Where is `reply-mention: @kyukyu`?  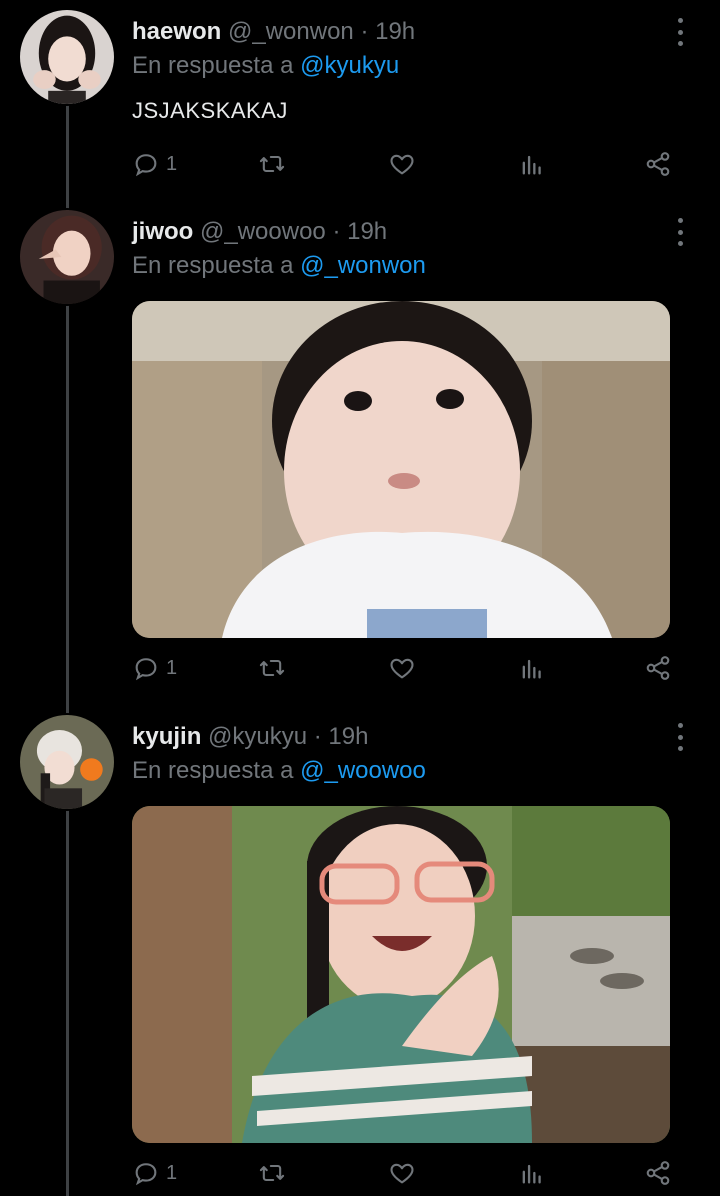
reply-mention: @kyukyu is located at coordinates (349, 65).